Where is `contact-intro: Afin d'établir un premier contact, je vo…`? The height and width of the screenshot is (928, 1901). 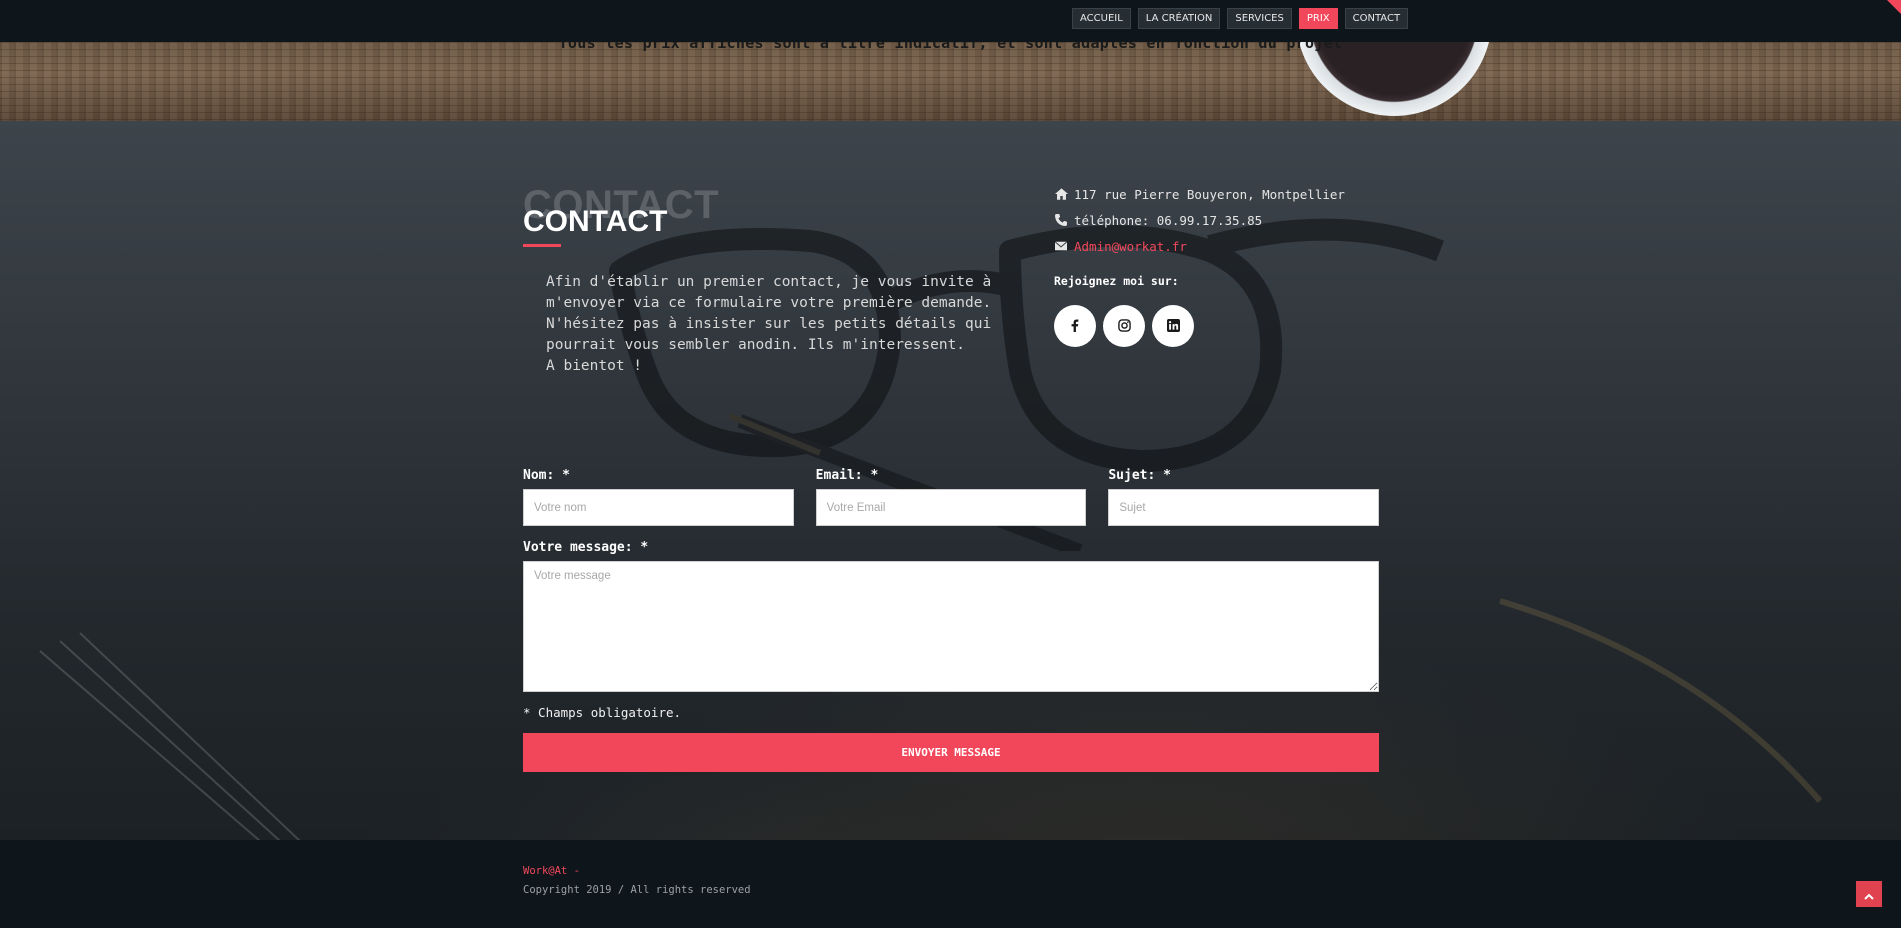 contact-intro: Afin d'établir un premier contact, je vo… is located at coordinates (781, 324).